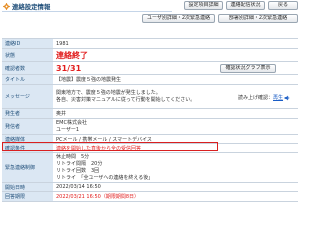 The height and width of the screenshot is (240, 320). I want to click on emergency-line-3: リトライ回数 3回, so click(78, 170).